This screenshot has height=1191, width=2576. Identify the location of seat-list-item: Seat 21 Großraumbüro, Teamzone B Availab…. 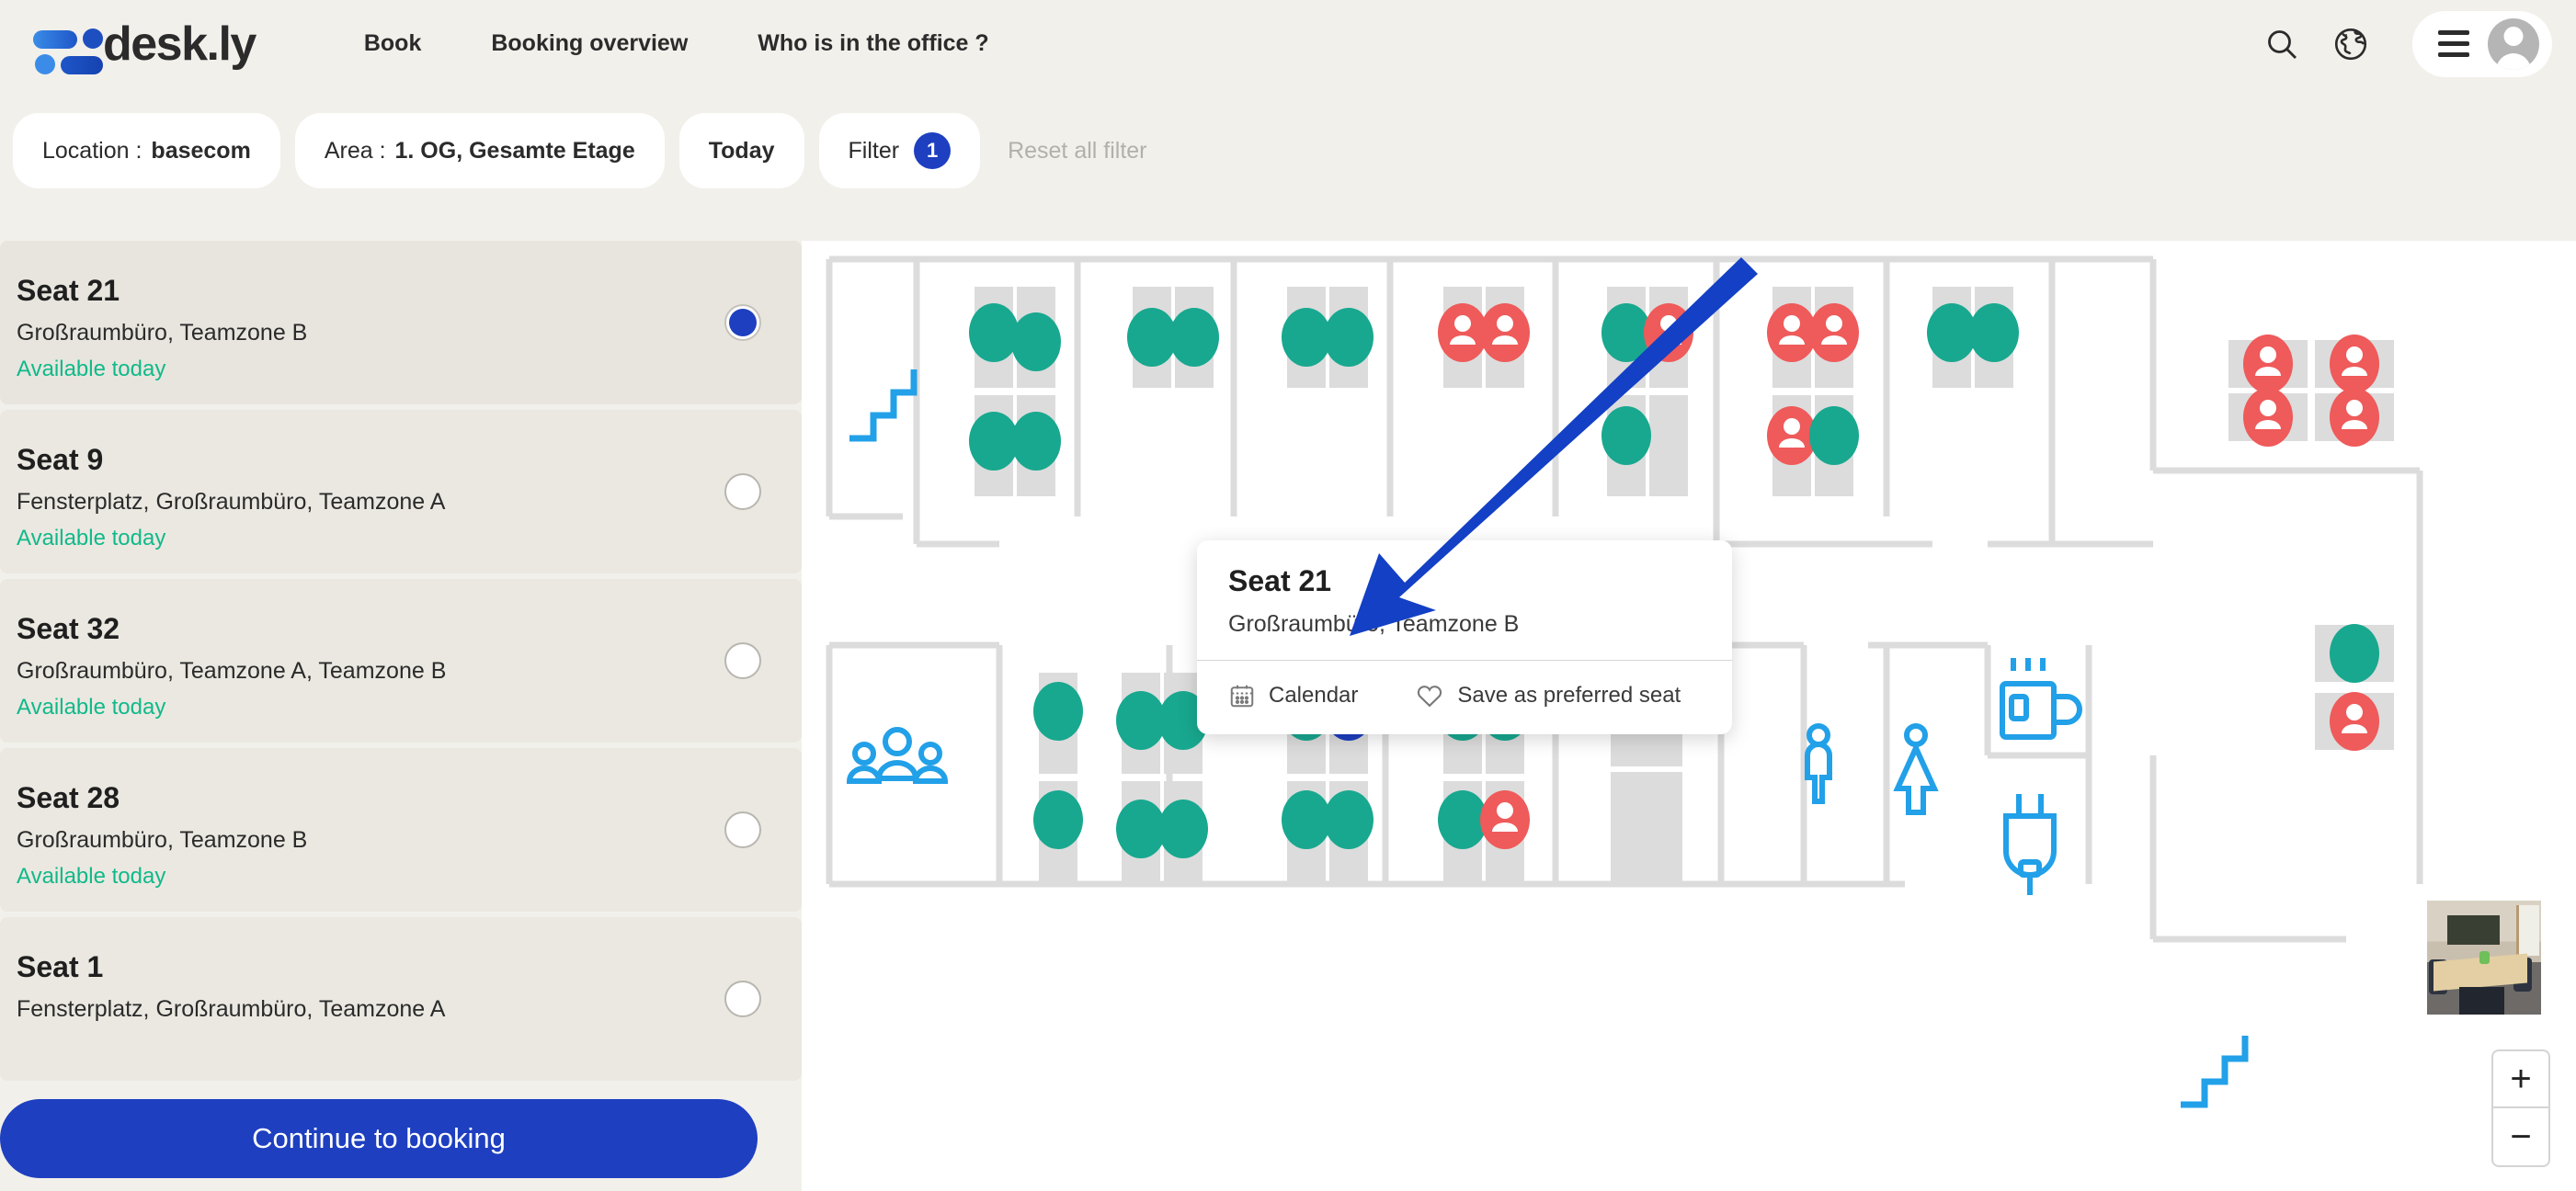
(401, 322).